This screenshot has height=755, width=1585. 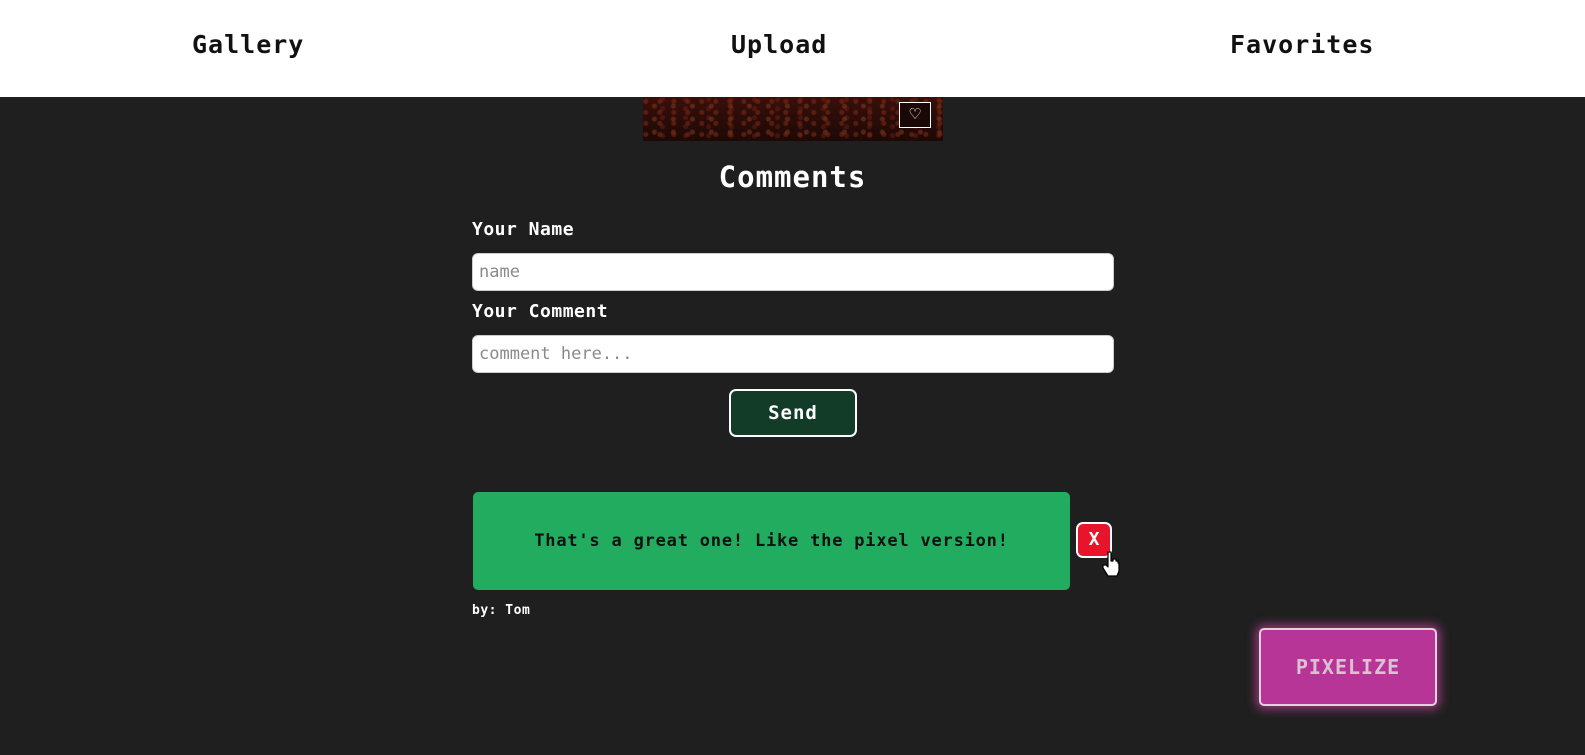 I want to click on nav-link-gallery: Gallery, so click(x=248, y=44).